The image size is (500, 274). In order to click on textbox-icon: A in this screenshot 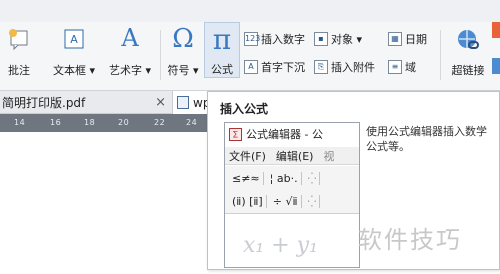, I will do `click(74, 40)`.